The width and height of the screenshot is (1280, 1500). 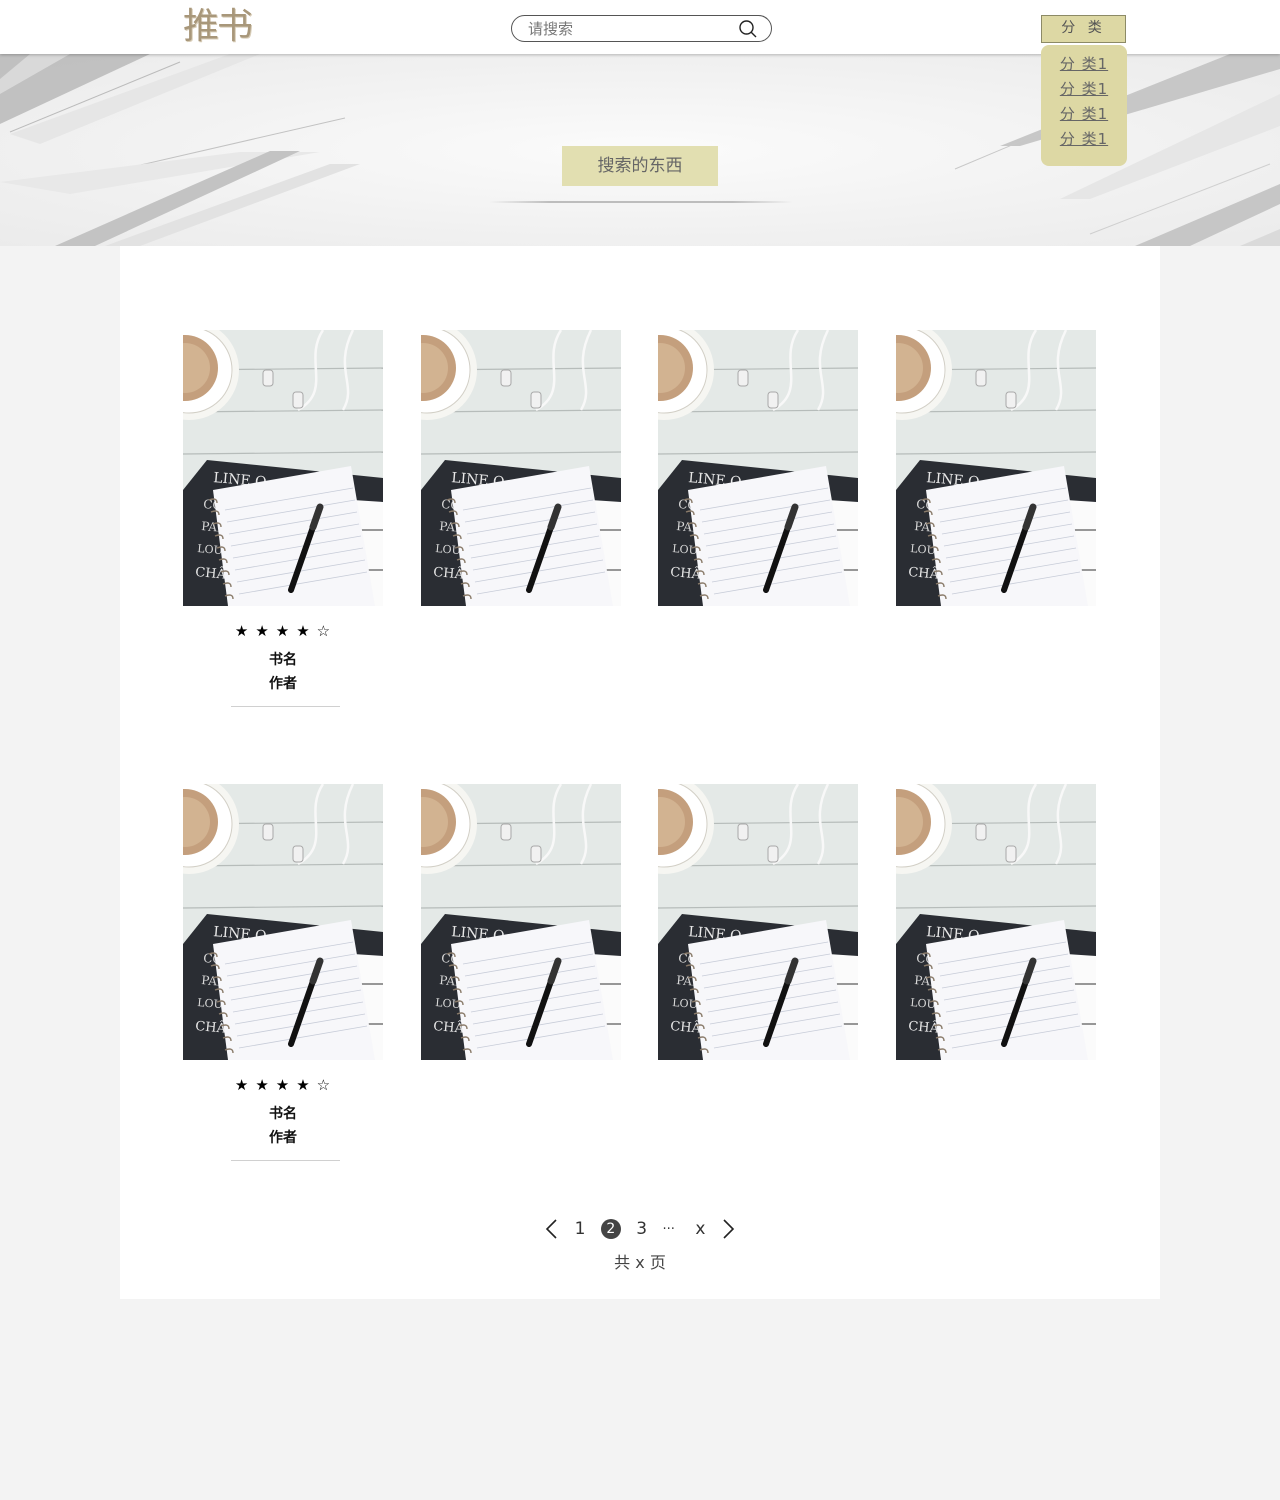 I want to click on search-input, so click(x=628, y=29).